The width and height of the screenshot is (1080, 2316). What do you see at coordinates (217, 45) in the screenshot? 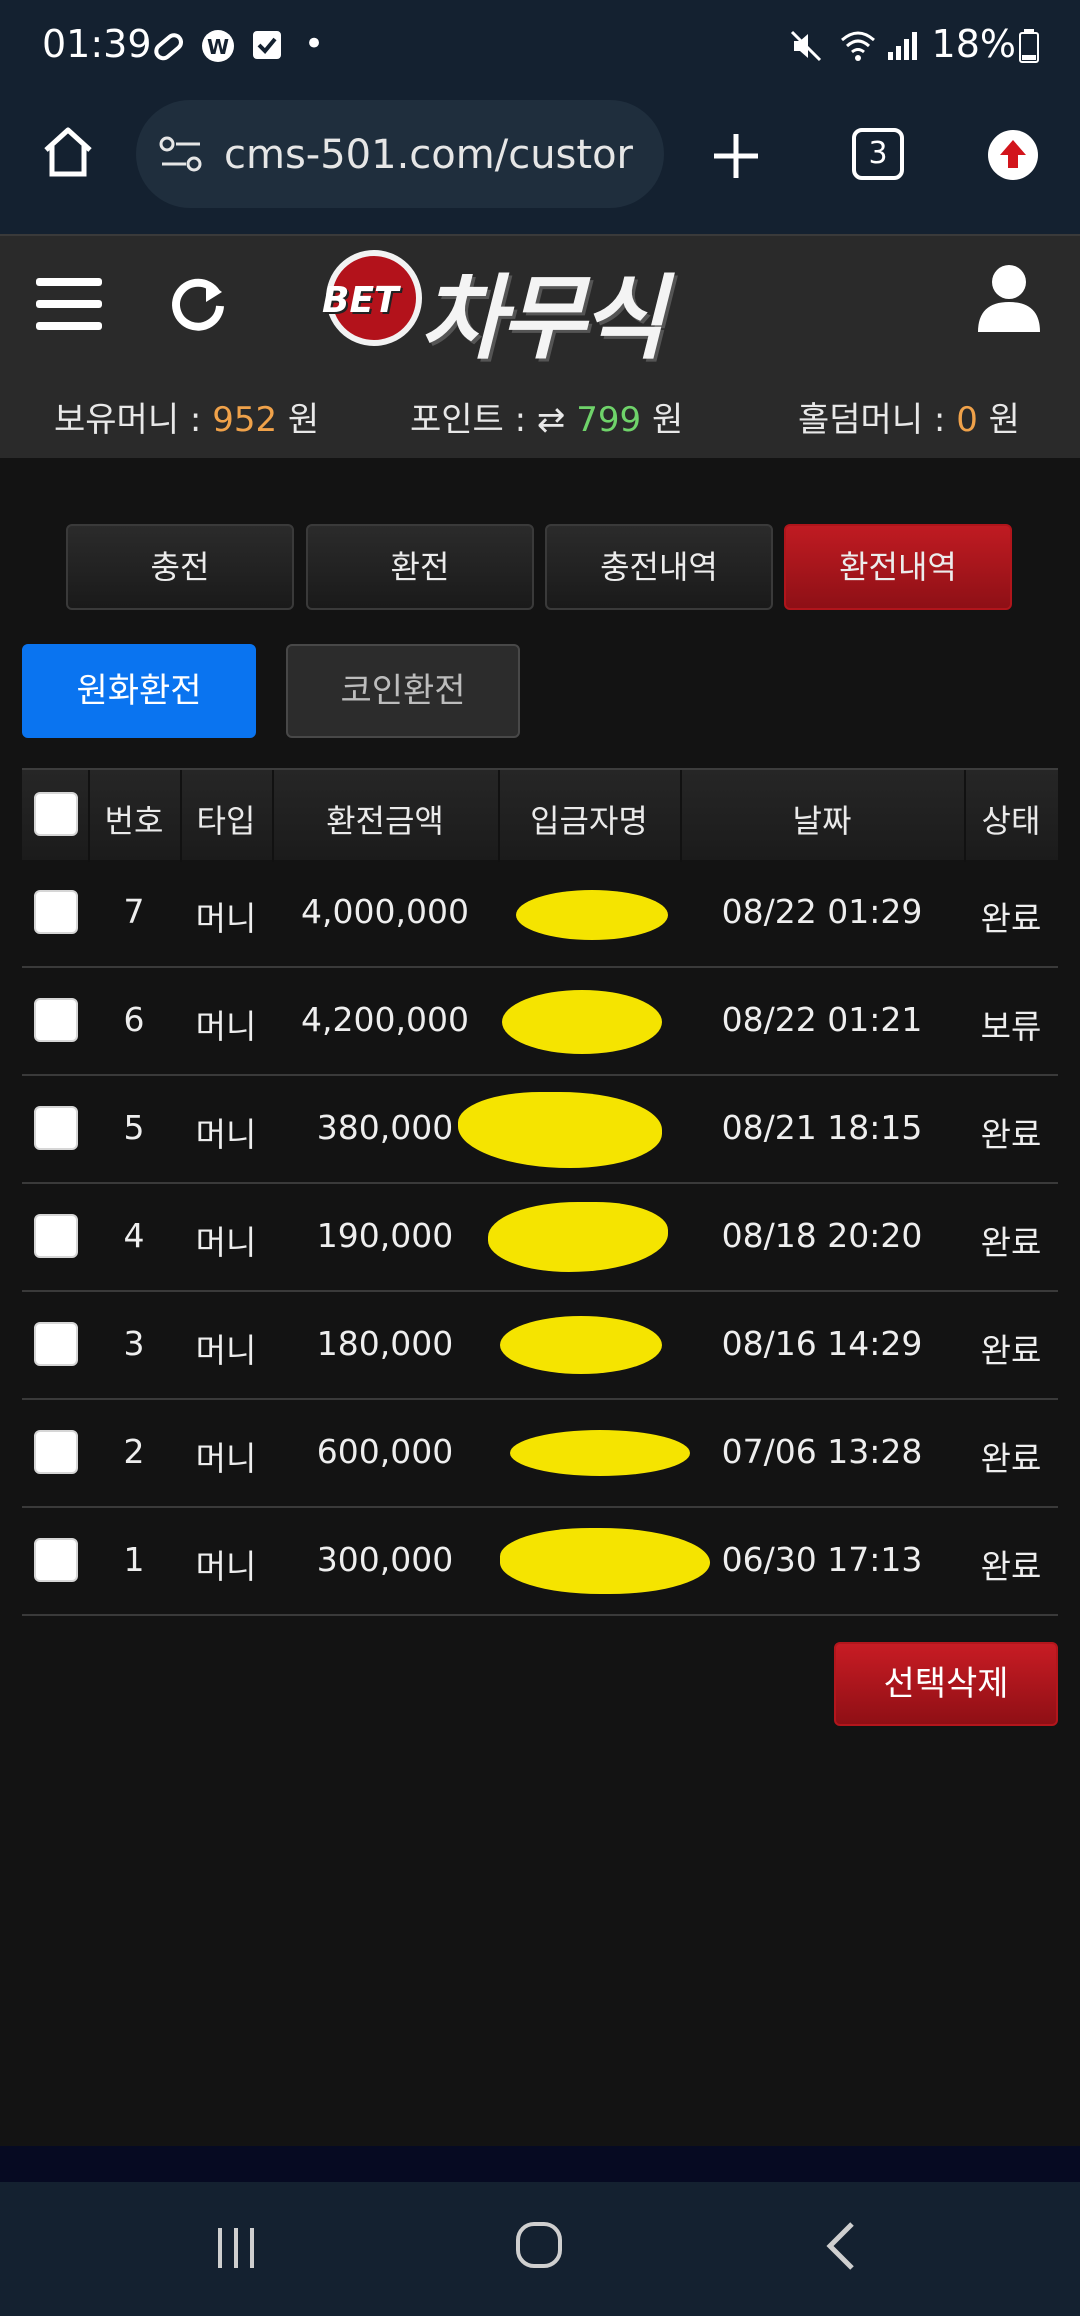
I see `w-app-icon: W` at bounding box center [217, 45].